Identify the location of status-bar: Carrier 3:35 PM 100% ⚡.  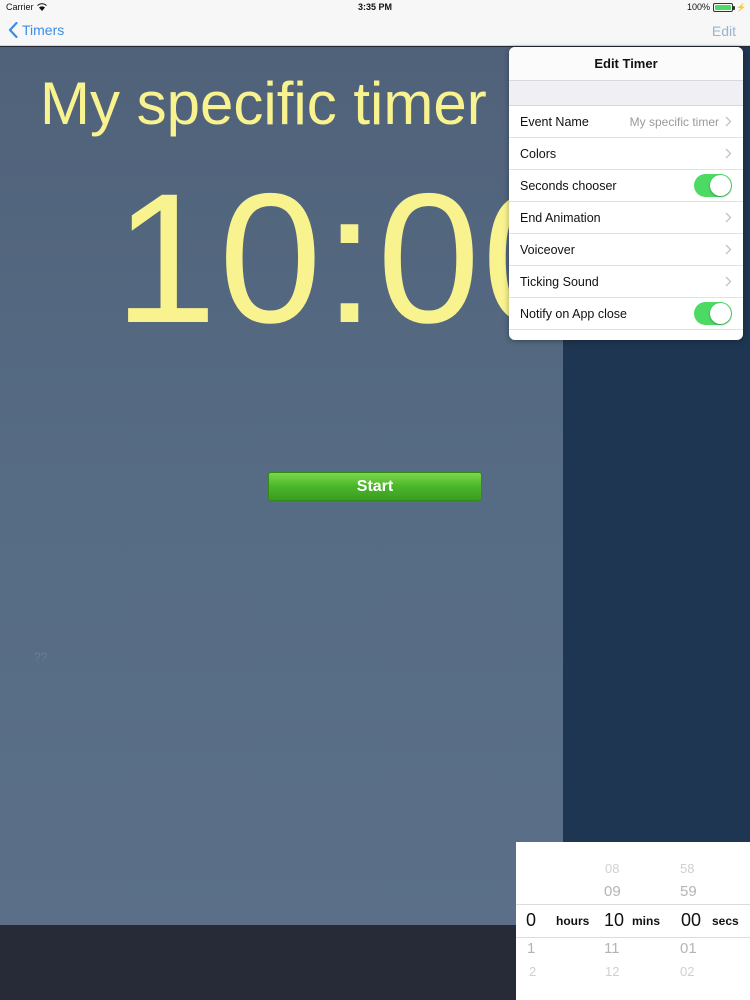
(375, 8).